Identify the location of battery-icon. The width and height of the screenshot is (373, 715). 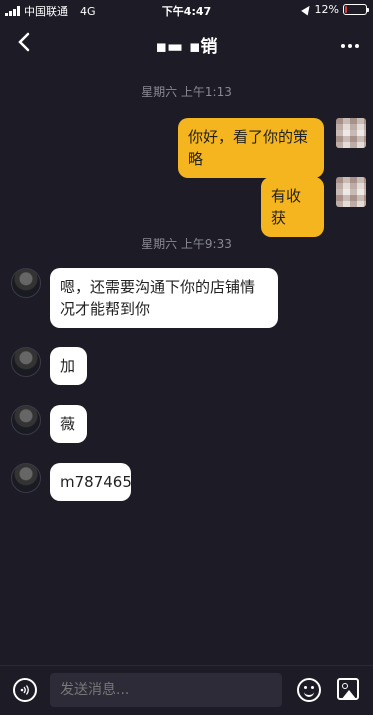
(356, 9).